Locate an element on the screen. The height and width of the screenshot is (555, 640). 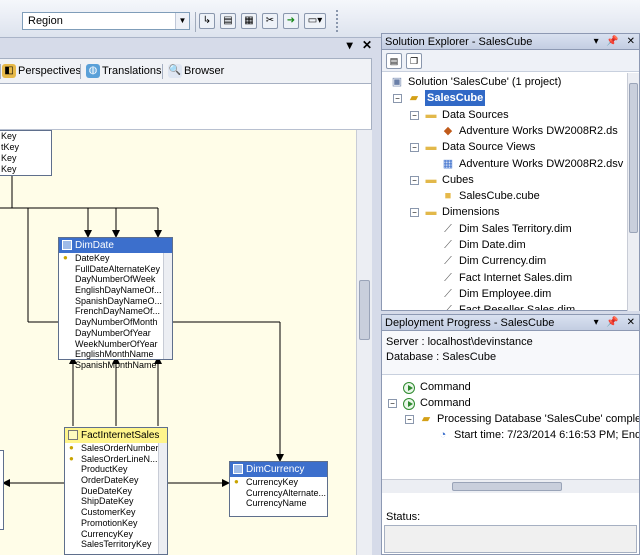
table-header: DimDate is located at coordinates (115, 245).